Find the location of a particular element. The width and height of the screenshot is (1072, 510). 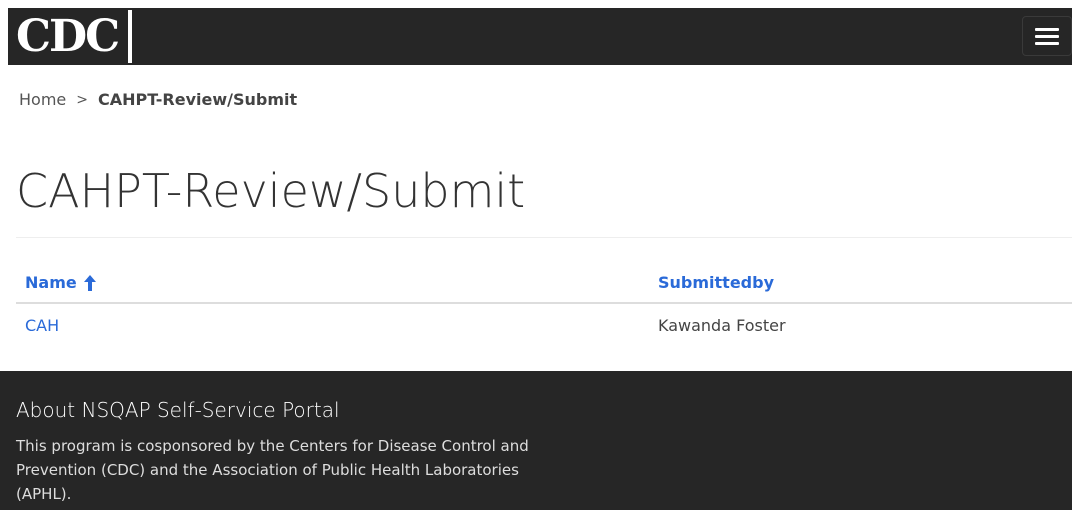

table-row: CAH Kawanda Foster is located at coordinates (544, 327).